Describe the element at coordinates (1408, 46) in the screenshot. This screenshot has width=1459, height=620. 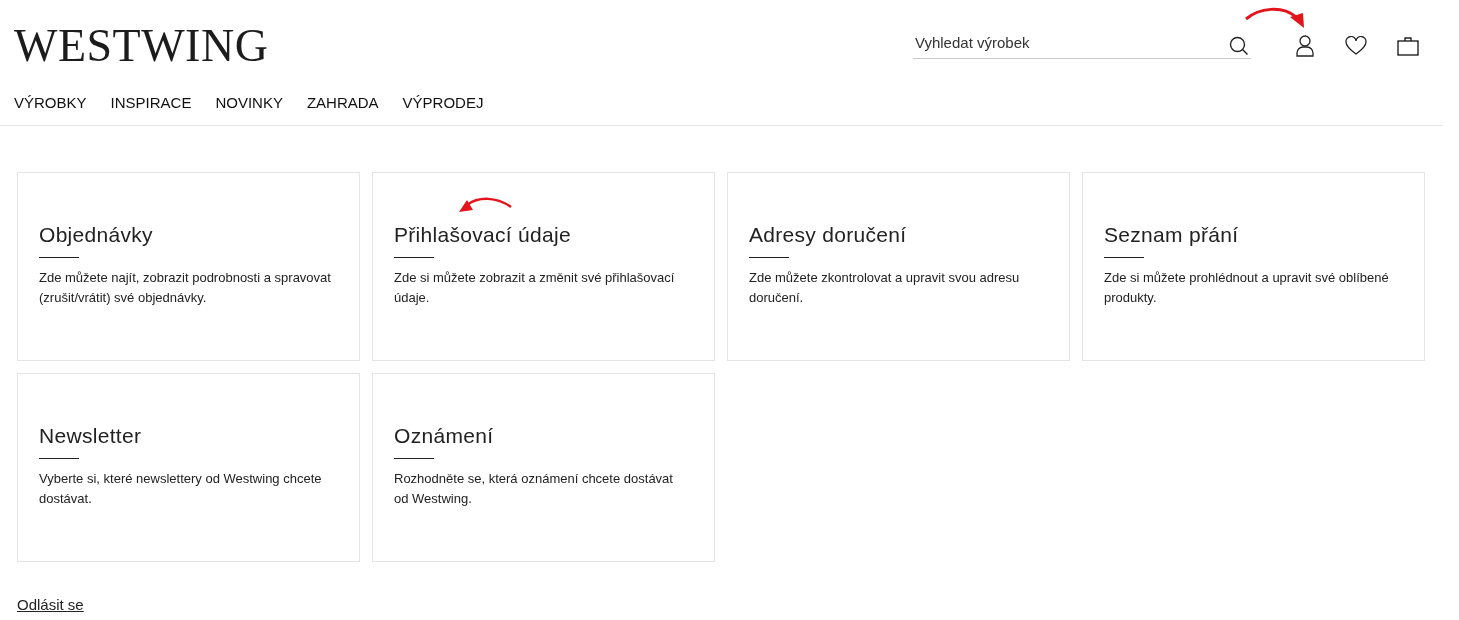
I see `bag-icon` at that location.